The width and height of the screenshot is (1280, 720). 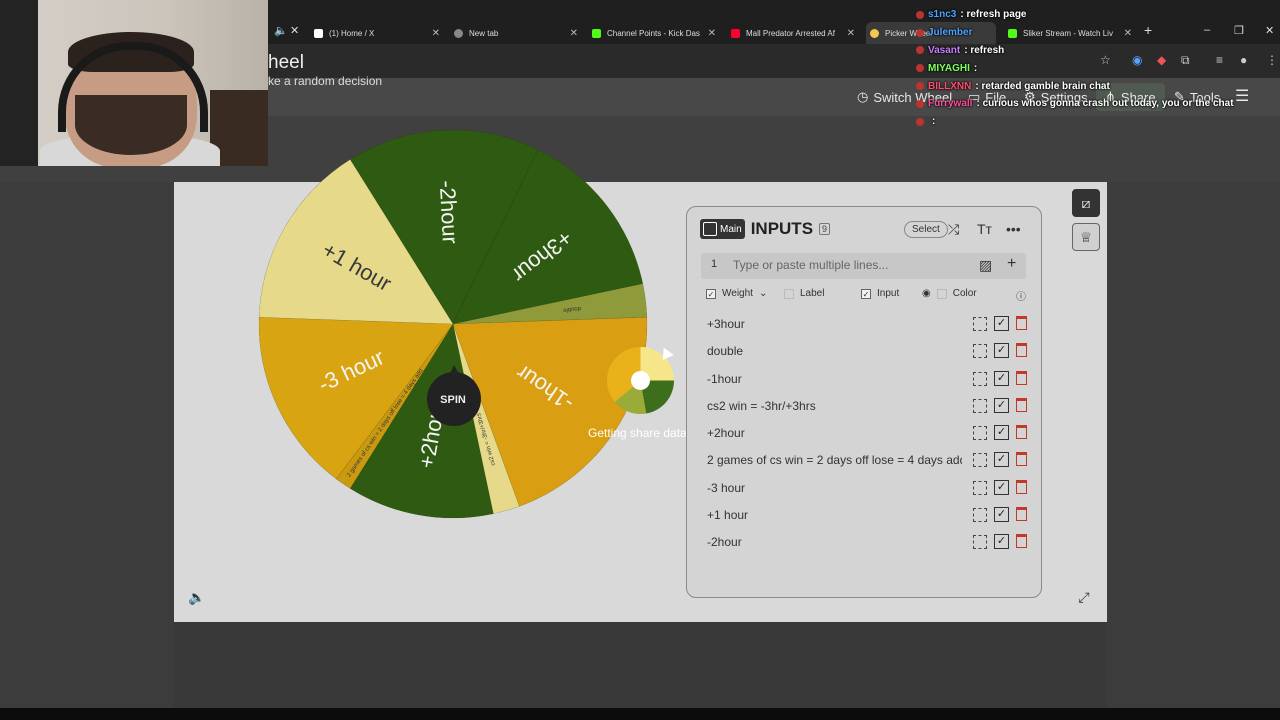 I want to click on tab-x-home: (1) Home / X ✕, so click(x=377, y=33).